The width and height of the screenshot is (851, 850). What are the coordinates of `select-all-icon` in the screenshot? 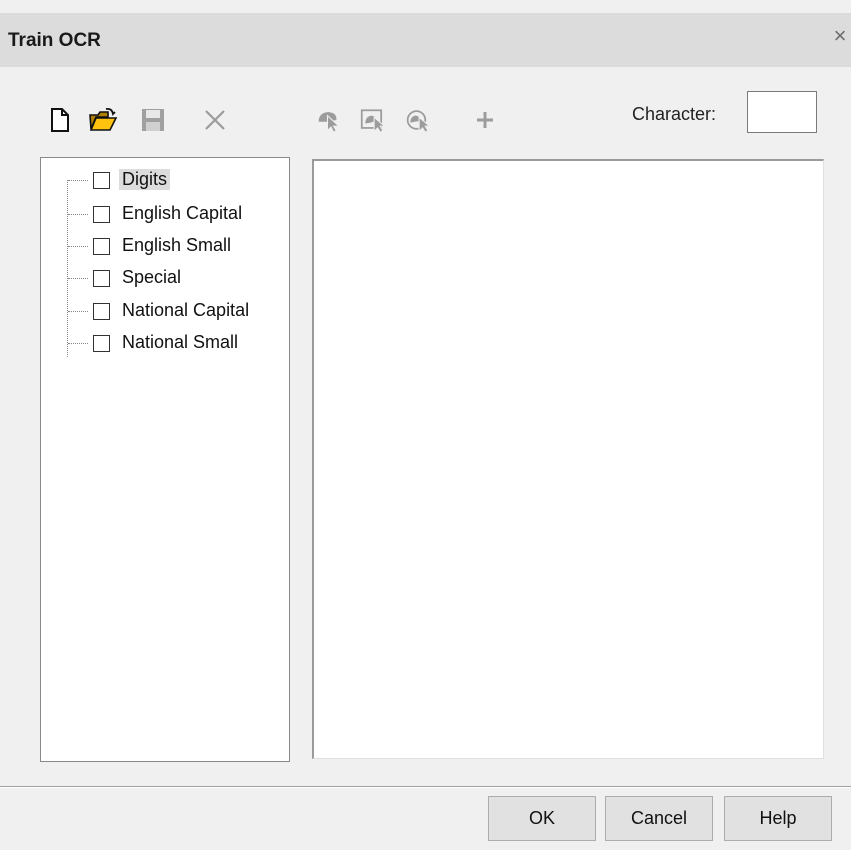 It's located at (420, 120).